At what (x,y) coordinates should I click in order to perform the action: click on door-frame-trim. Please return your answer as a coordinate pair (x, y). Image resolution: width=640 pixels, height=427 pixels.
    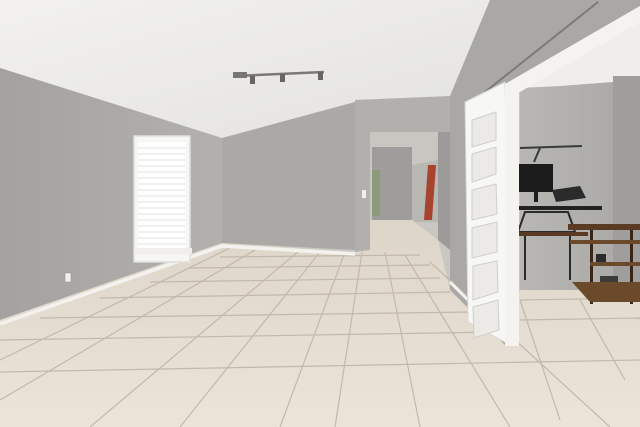
    Looking at the image, I should click on (512, 218).